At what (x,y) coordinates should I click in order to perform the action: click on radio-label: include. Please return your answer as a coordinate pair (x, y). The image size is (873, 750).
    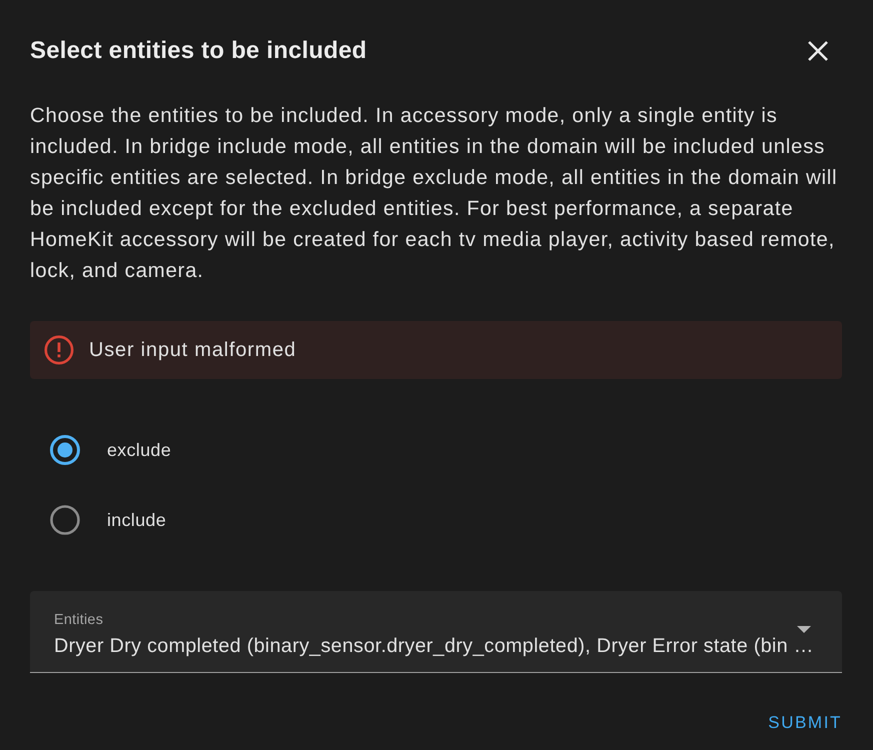
    Looking at the image, I should click on (136, 520).